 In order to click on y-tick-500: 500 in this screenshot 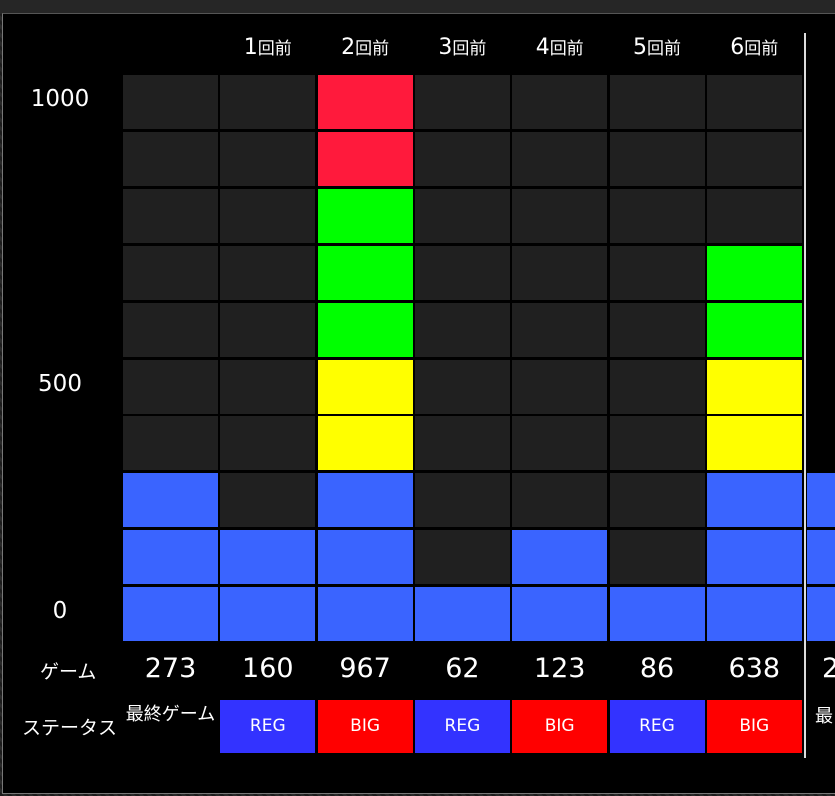, I will do `click(60, 384)`.